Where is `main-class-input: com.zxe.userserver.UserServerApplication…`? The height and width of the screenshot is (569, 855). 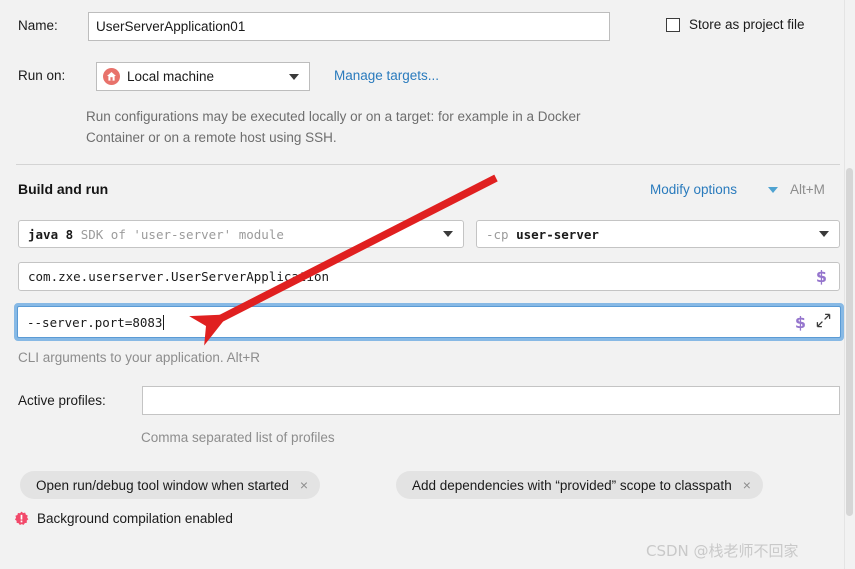 main-class-input: com.zxe.userserver.UserServerApplication… is located at coordinates (429, 276).